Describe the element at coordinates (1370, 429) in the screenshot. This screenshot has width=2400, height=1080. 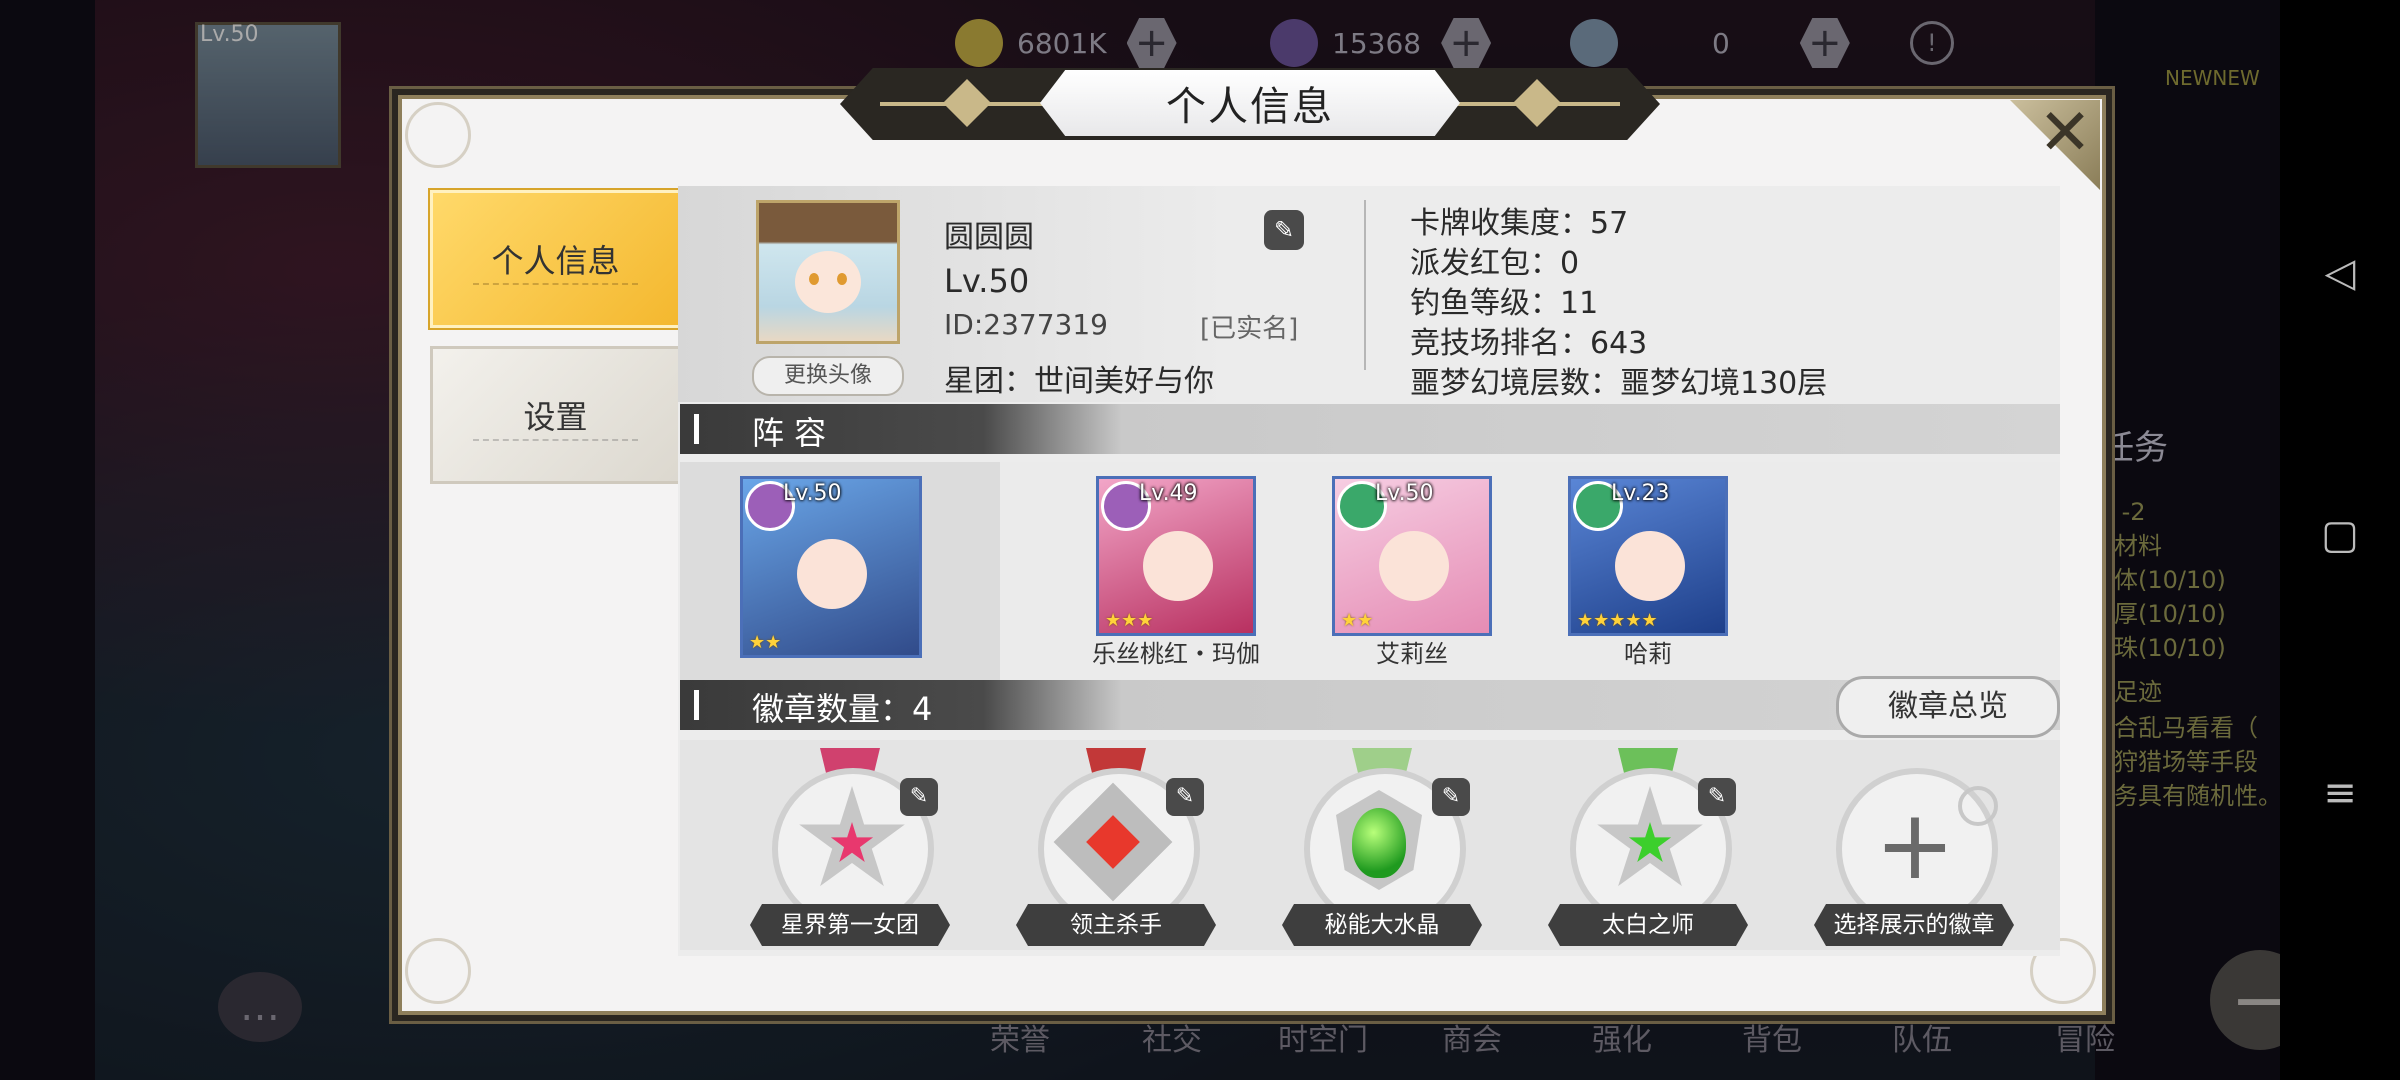
I see `lineup-header` at that location.